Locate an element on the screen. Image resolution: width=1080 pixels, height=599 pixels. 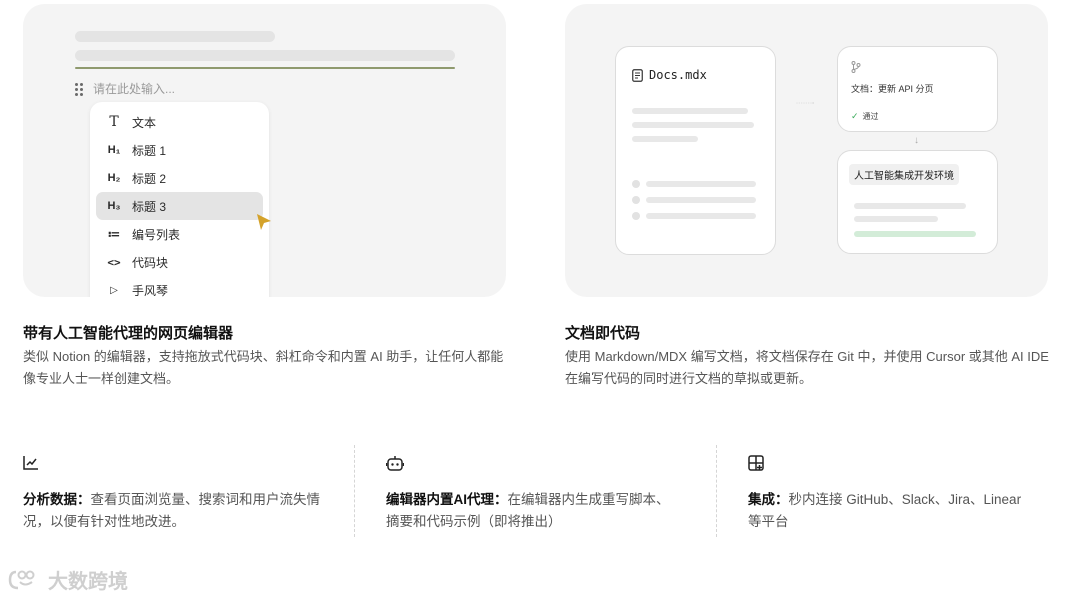
pr-title: 文档：更新 API 分页 is located at coordinates (892, 89).